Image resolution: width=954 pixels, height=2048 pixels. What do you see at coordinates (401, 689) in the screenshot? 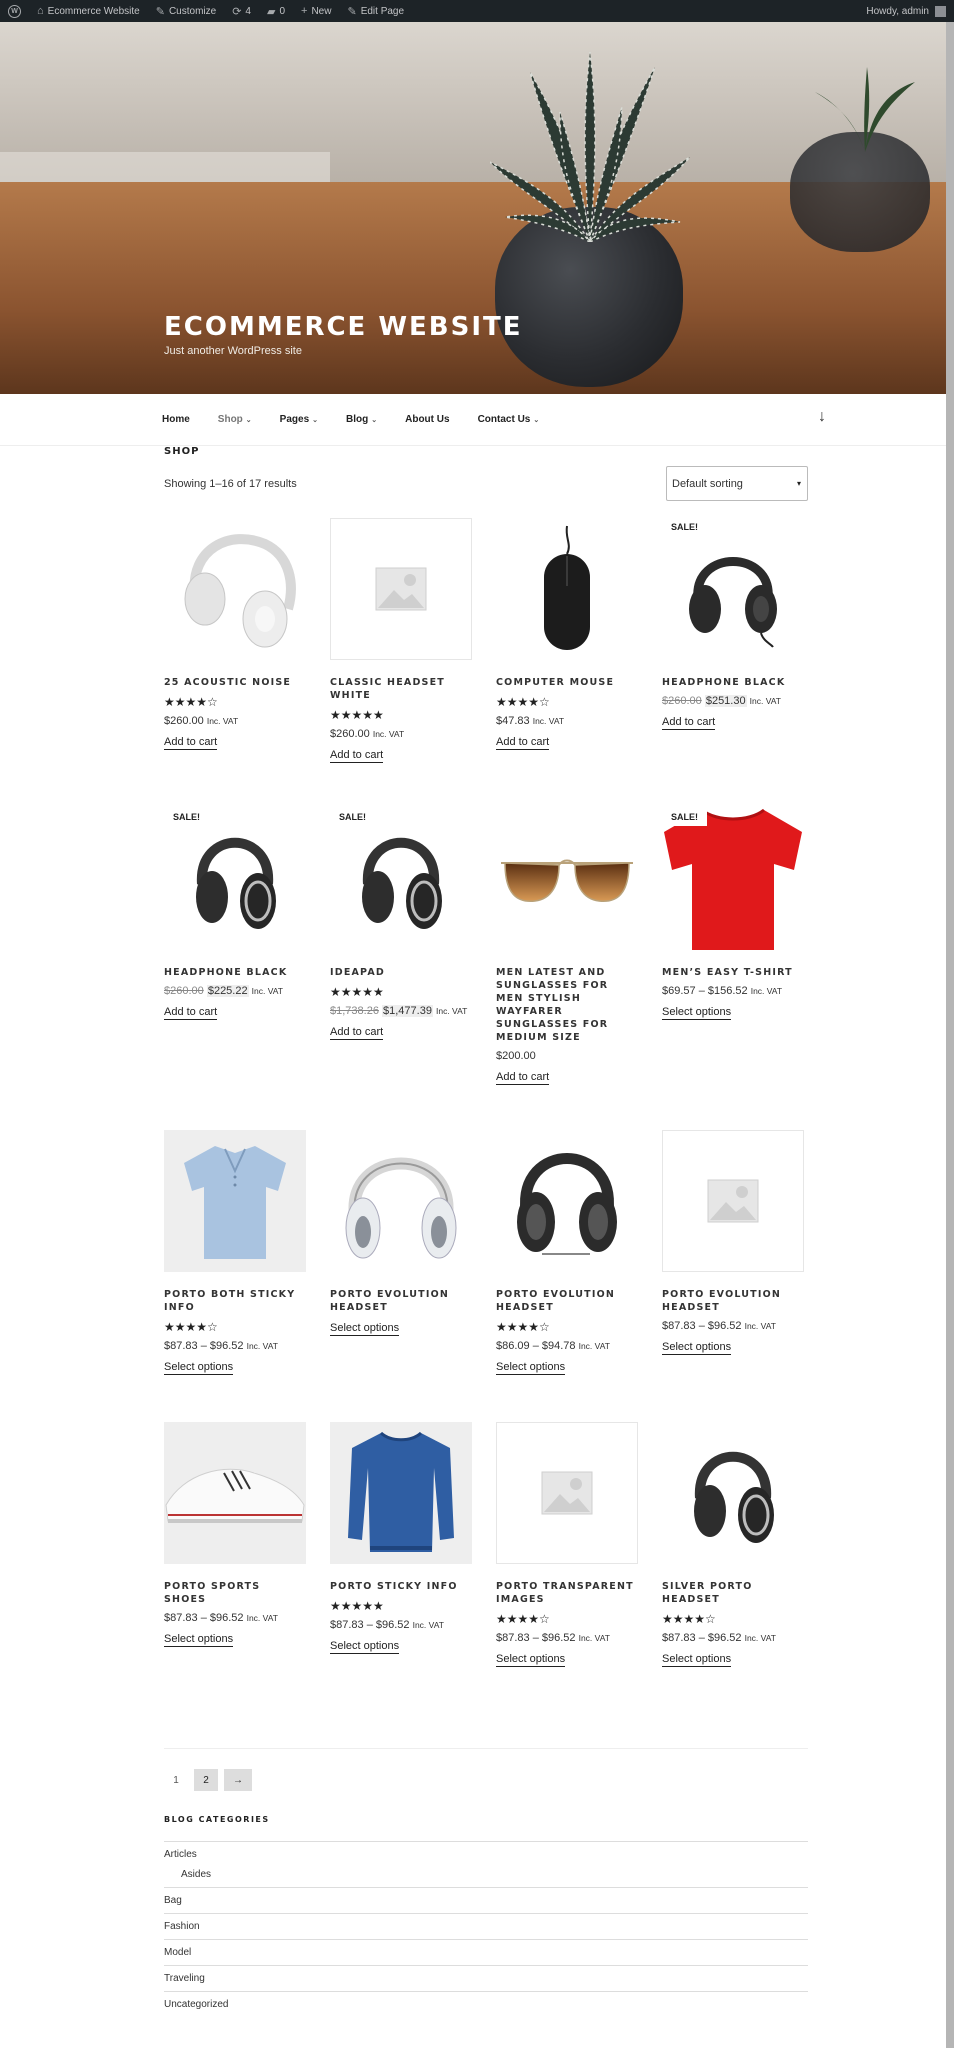
I see `product-title: CLASSIC HEADSET WHITE` at bounding box center [401, 689].